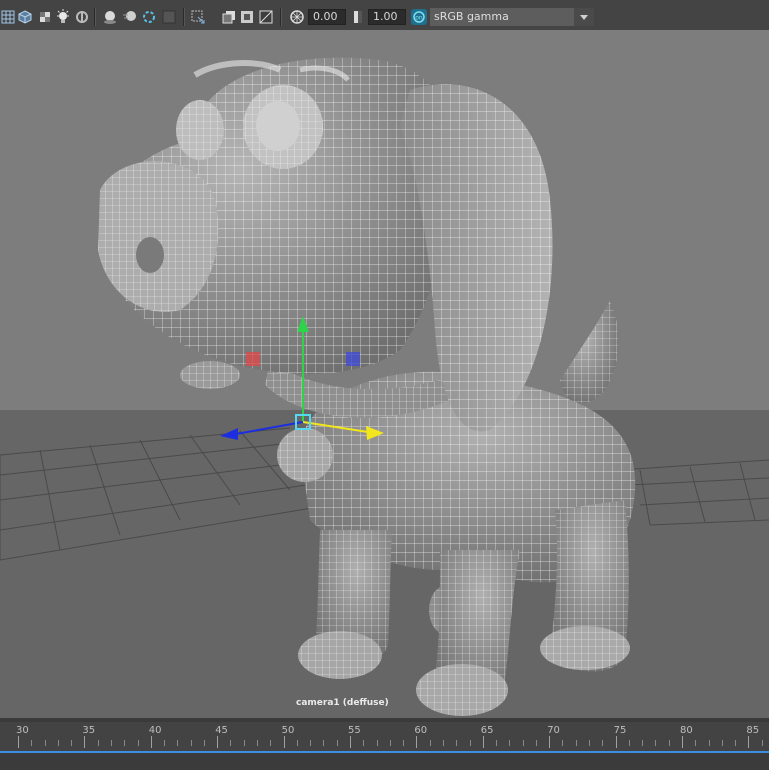  Describe the element at coordinates (471, 16) in the screenshot. I see `color-space-label: sRGB gamma` at that location.